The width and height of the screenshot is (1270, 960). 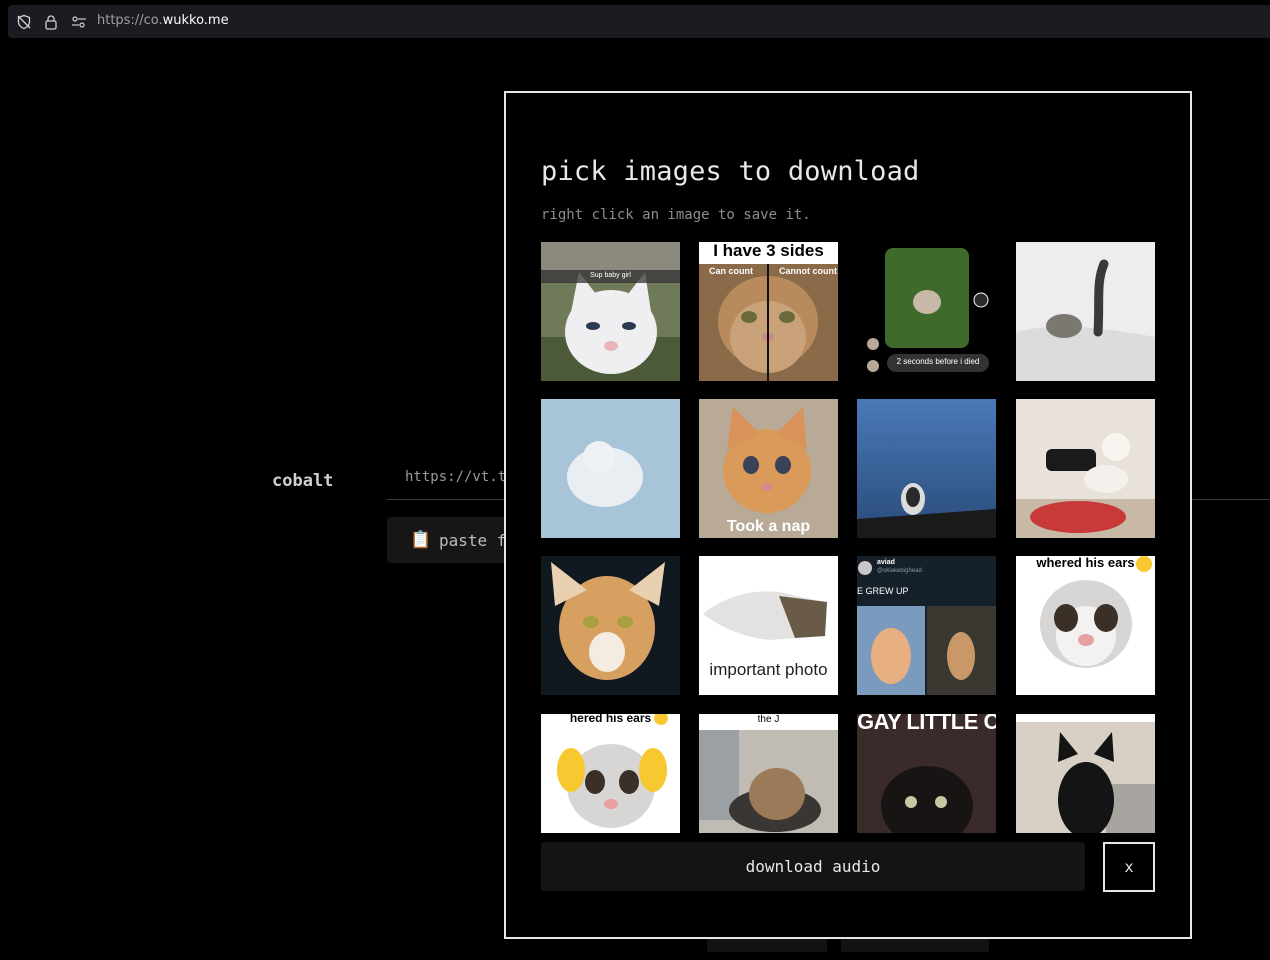 What do you see at coordinates (938, 361) in the screenshot?
I see `image-caption: 2 seconds before i died` at bounding box center [938, 361].